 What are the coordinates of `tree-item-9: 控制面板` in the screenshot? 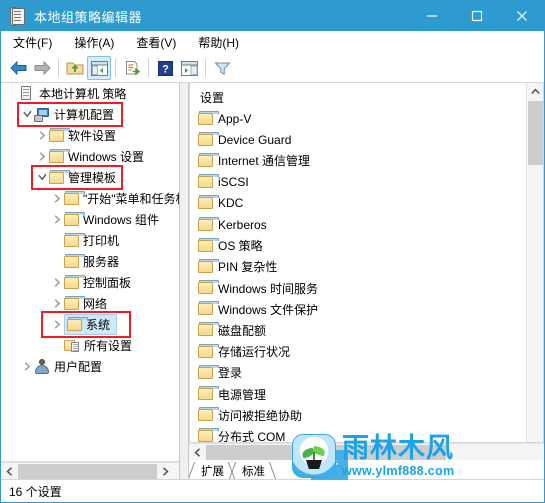 It's located at (90, 282).